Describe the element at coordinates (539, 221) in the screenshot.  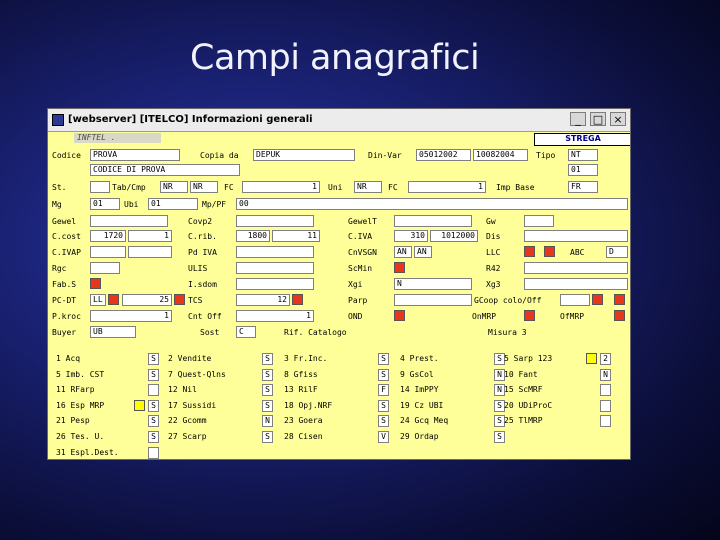
I see `gw-field` at that location.